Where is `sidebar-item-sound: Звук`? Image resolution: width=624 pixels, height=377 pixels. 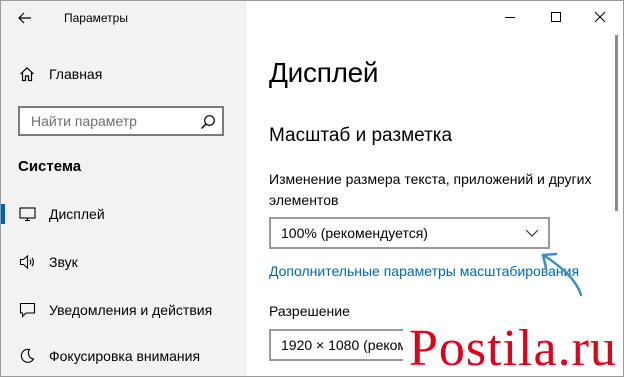 sidebar-item-sound: Звук is located at coordinates (124, 262).